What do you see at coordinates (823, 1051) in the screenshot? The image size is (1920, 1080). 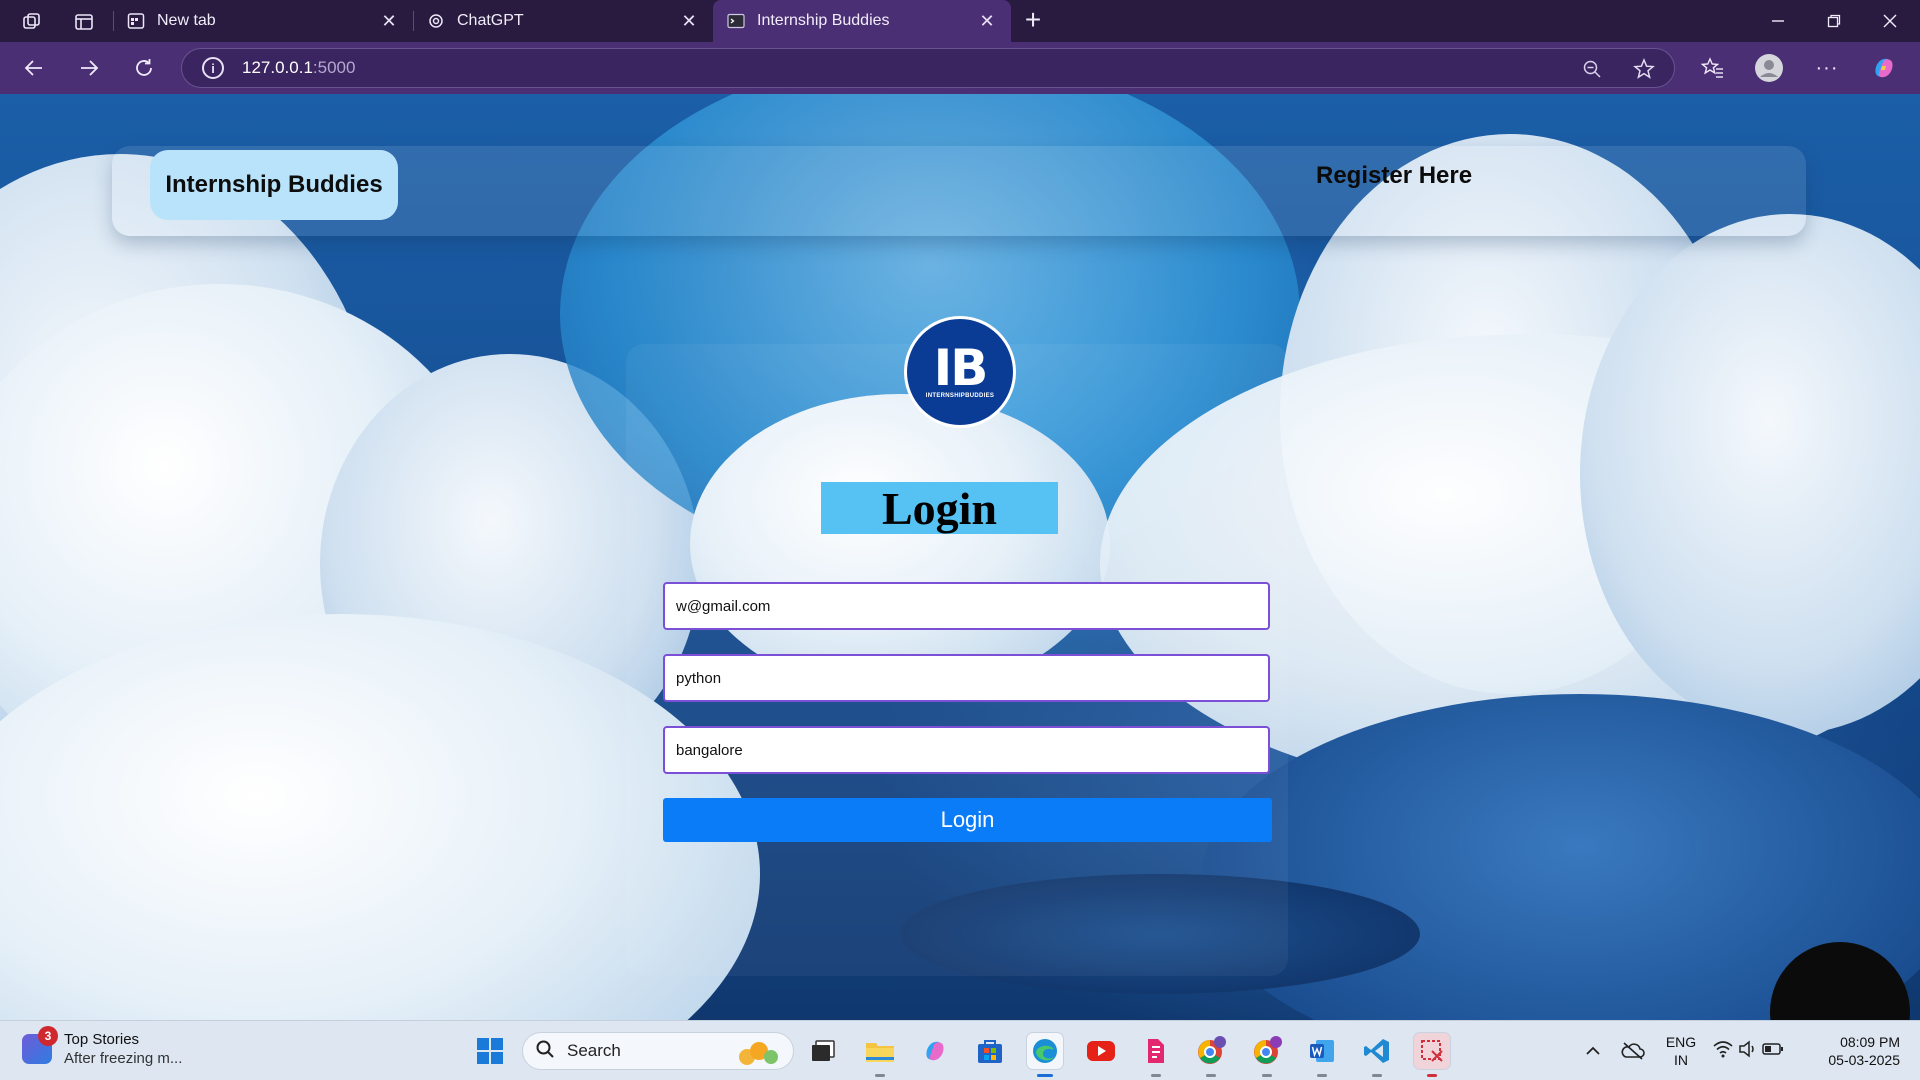 I see `task-view-icon` at bounding box center [823, 1051].